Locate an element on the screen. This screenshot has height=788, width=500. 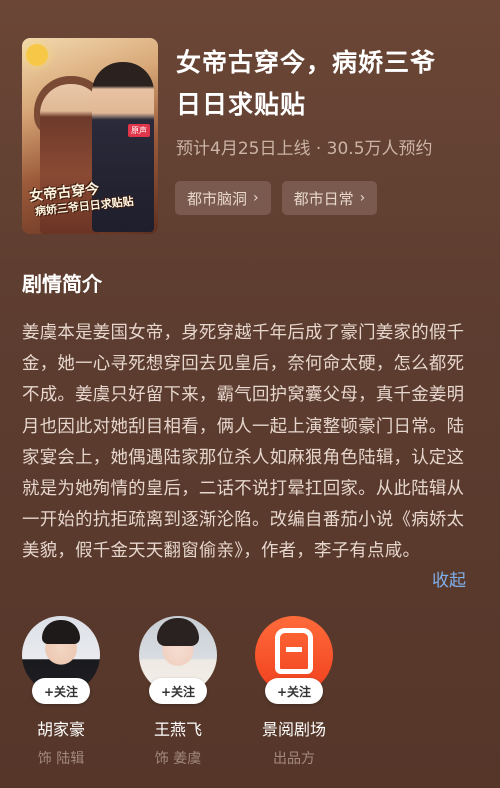
collapse-link: 收起 is located at coordinates (449, 578).